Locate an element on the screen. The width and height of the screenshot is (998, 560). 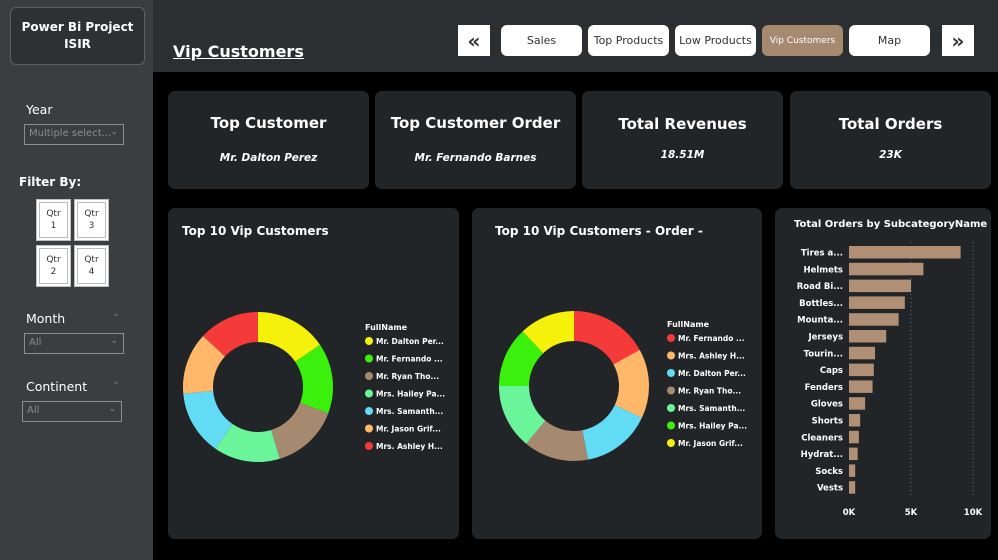
x-tick-label: 5K is located at coordinates (911, 513).